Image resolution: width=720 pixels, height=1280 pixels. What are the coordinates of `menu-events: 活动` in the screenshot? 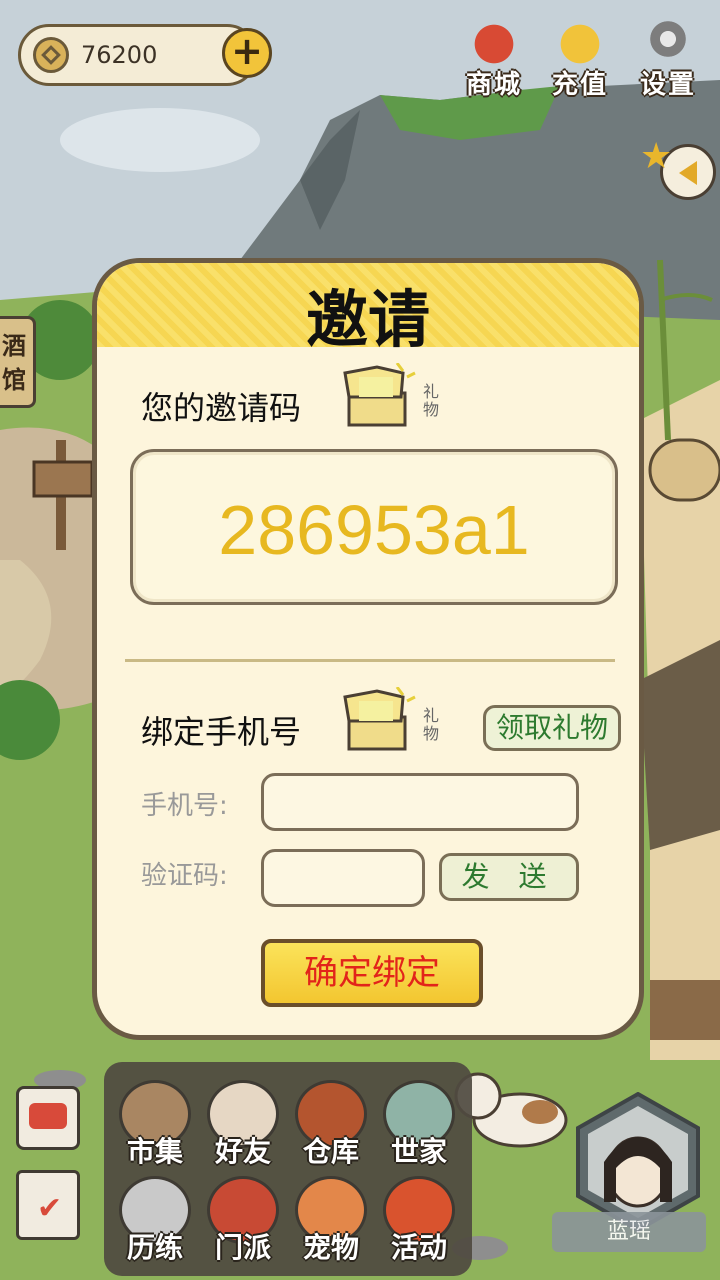 It's located at (419, 1224).